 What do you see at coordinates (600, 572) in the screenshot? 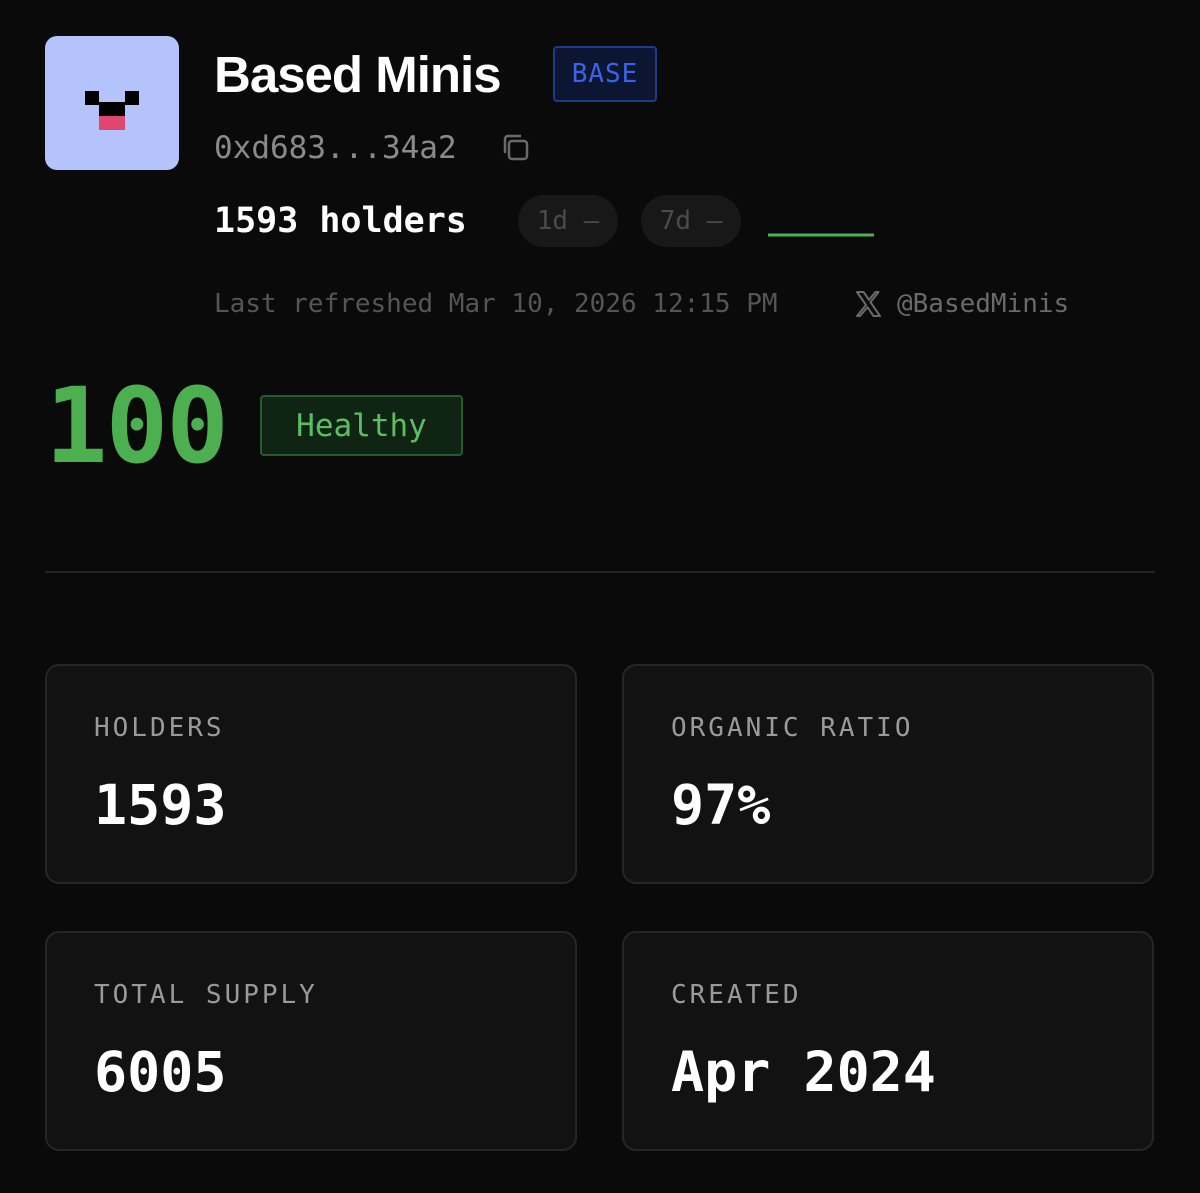
I see `section-divider` at bounding box center [600, 572].